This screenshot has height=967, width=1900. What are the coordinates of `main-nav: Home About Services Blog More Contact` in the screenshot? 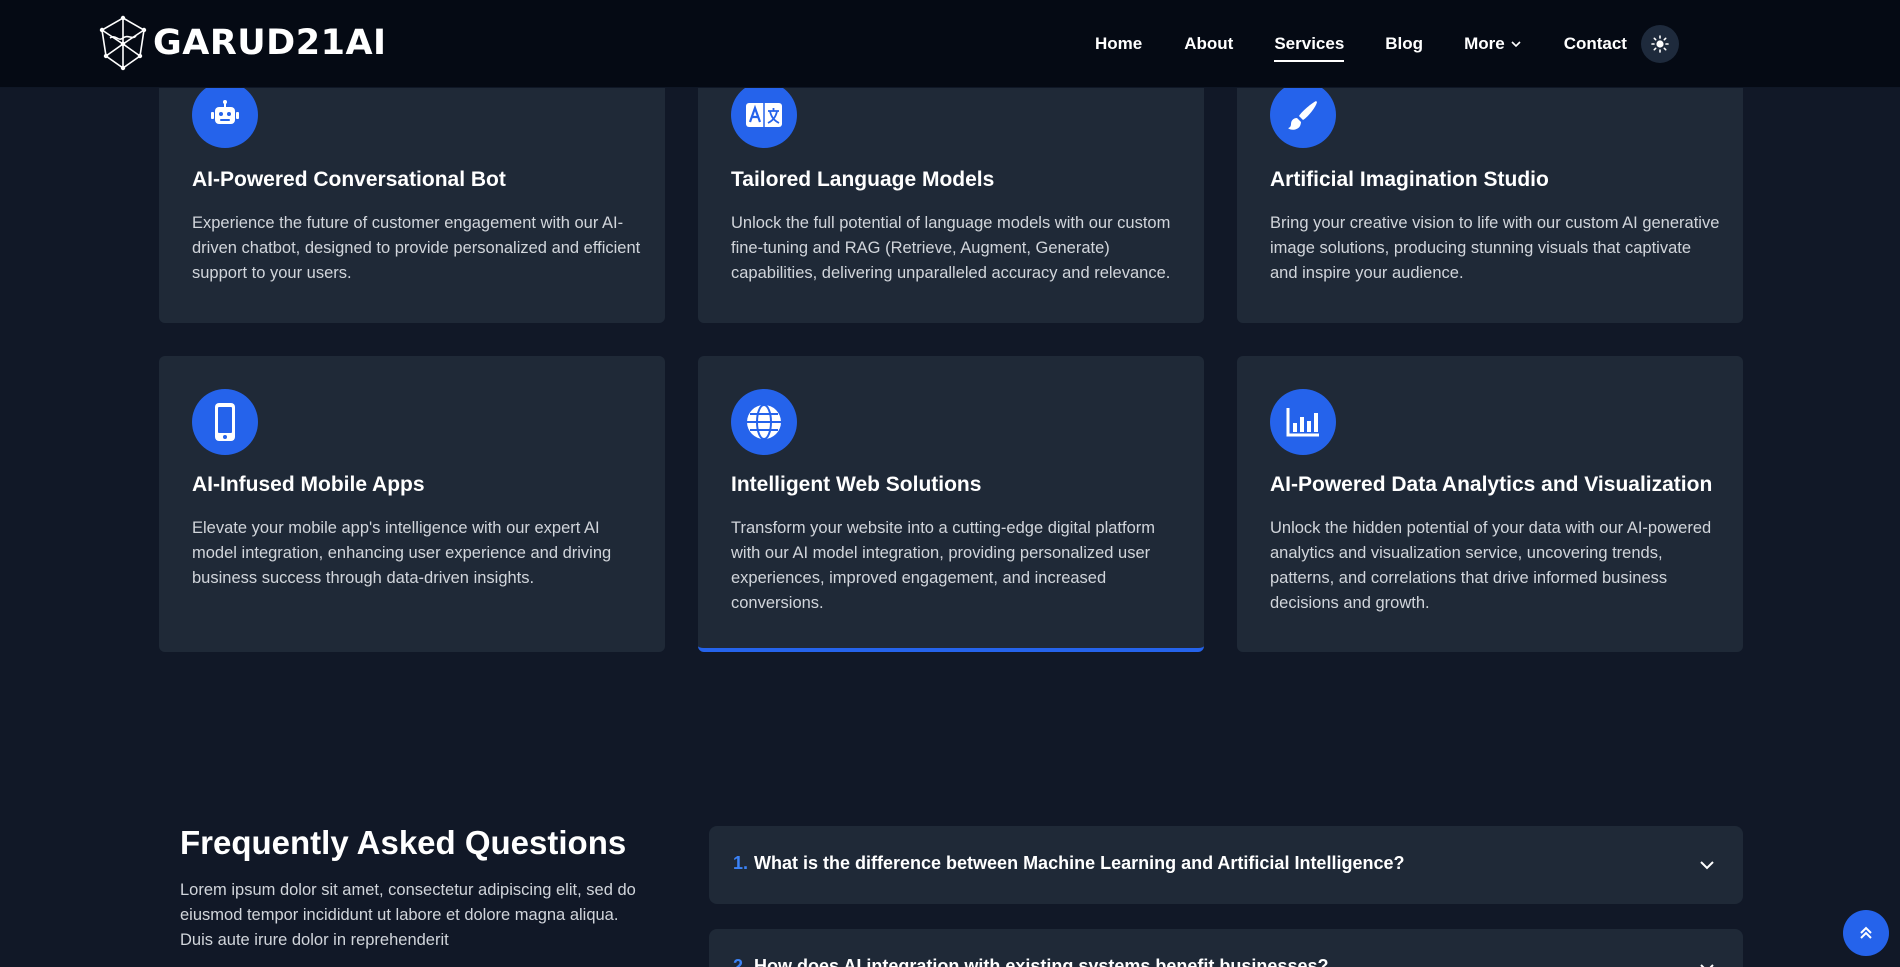 It's located at (1361, 44).